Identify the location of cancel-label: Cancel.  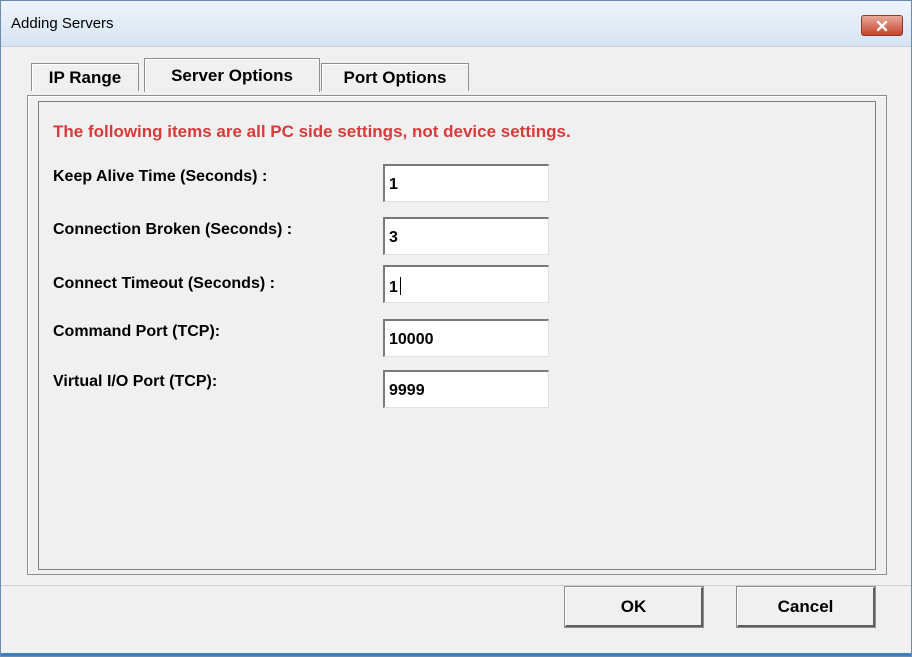
(805, 606).